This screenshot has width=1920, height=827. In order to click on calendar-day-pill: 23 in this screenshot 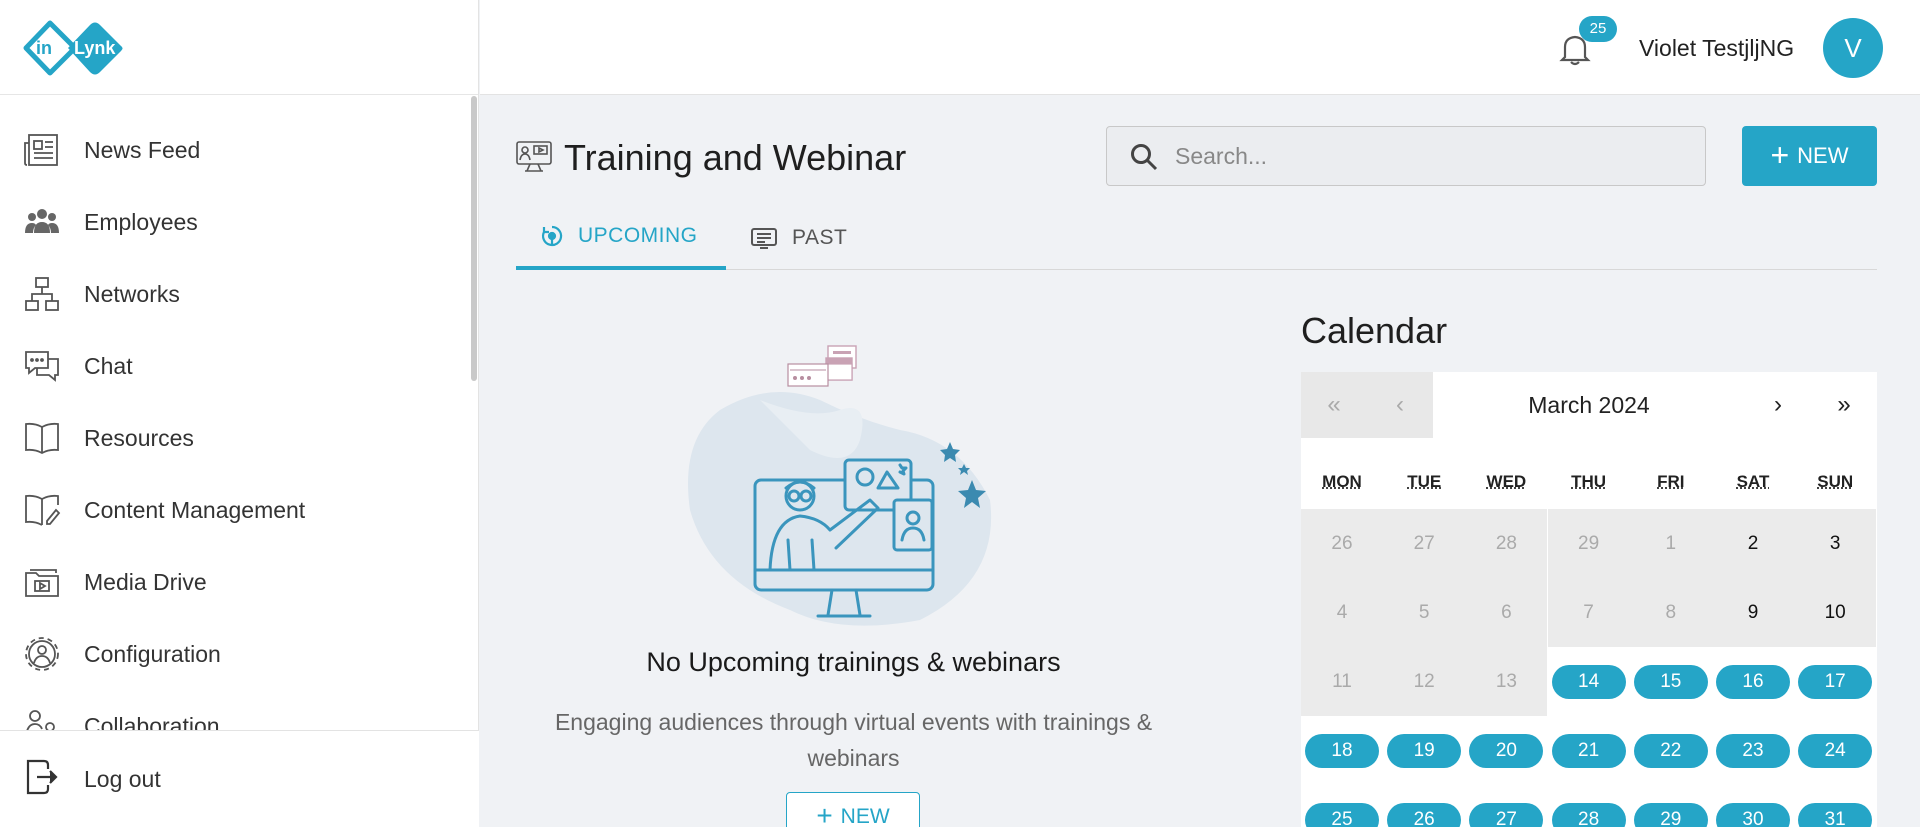, I will do `click(1753, 750)`.